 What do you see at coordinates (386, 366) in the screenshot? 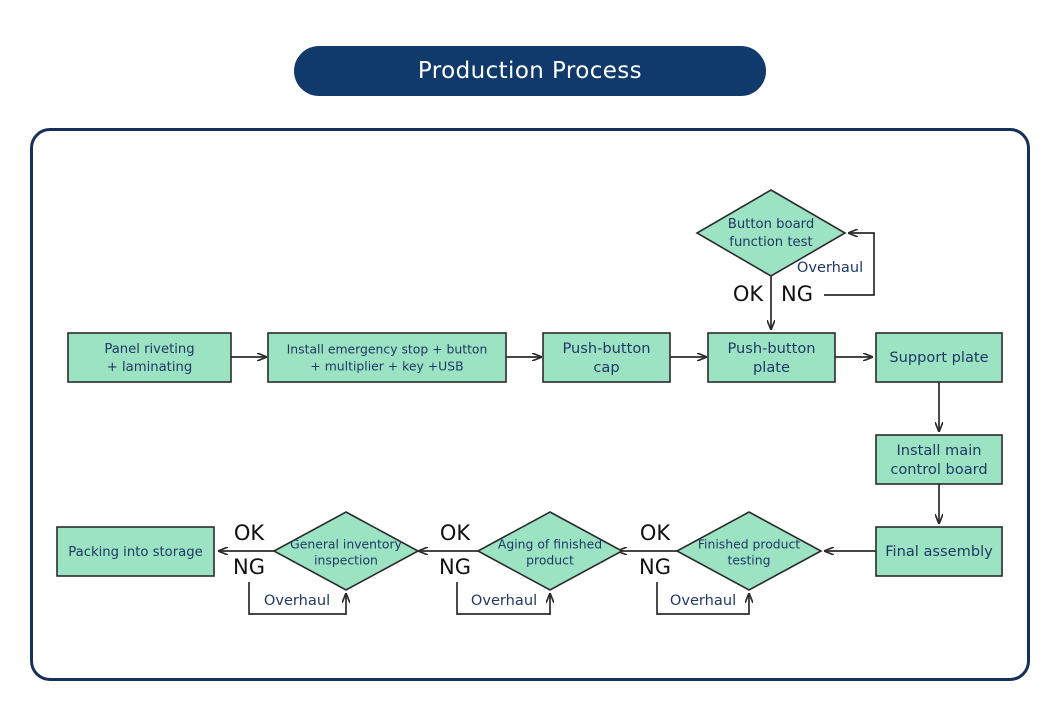
I see `node-install-emergency-stop-line2: + multiplier + key +USB` at bounding box center [386, 366].